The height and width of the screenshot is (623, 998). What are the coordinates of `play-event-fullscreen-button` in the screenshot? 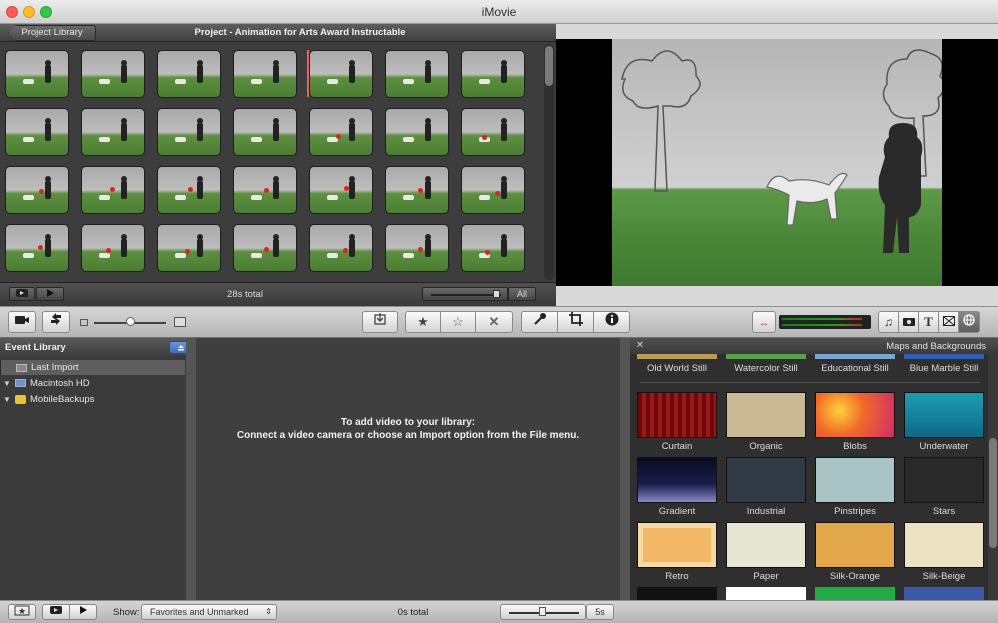 It's located at (56, 612).